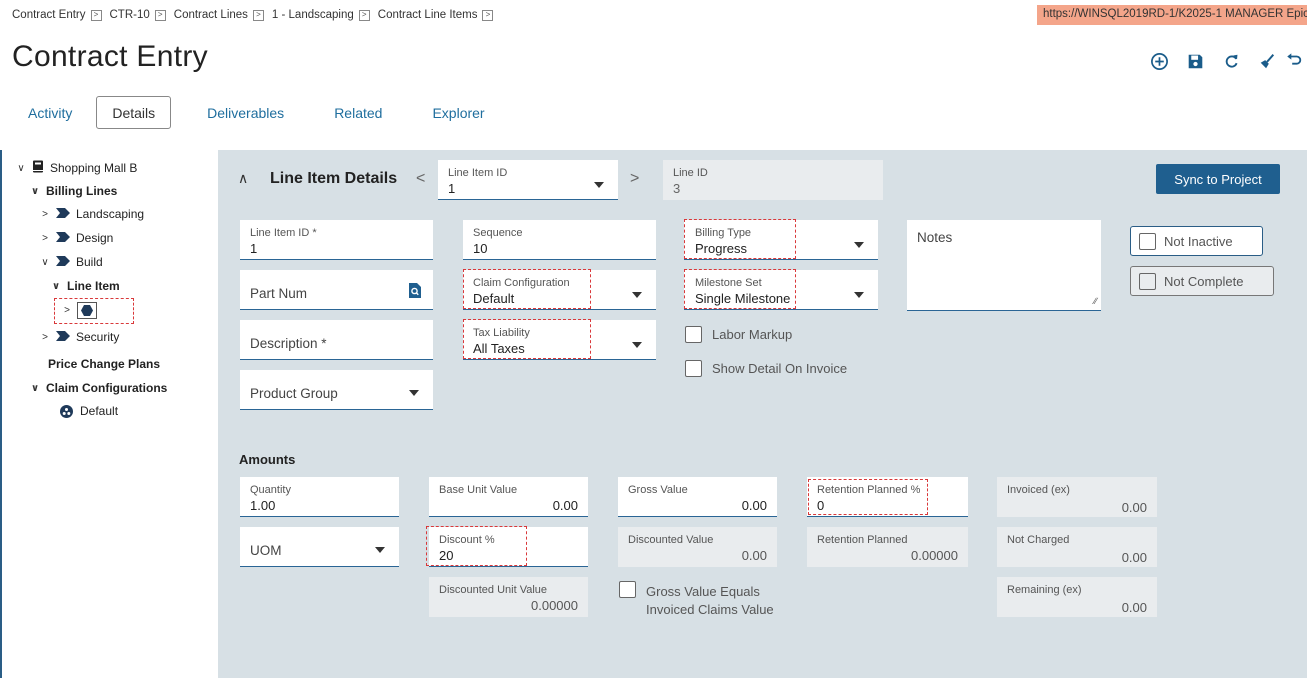  I want to click on tab-activity: Activity, so click(50, 112).